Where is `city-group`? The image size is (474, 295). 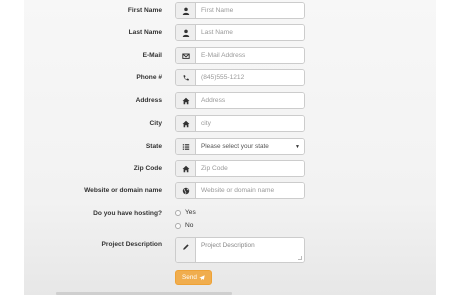 city-group is located at coordinates (240, 123).